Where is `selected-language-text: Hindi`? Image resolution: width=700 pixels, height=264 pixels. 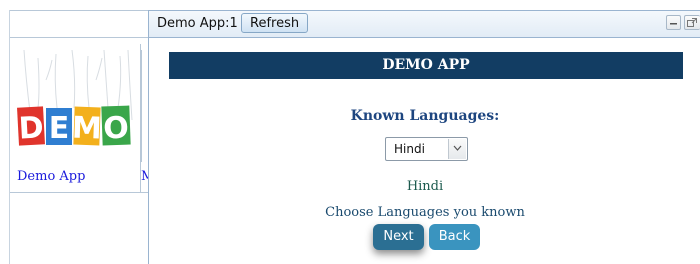
selected-language-text: Hindi is located at coordinates (425, 186).